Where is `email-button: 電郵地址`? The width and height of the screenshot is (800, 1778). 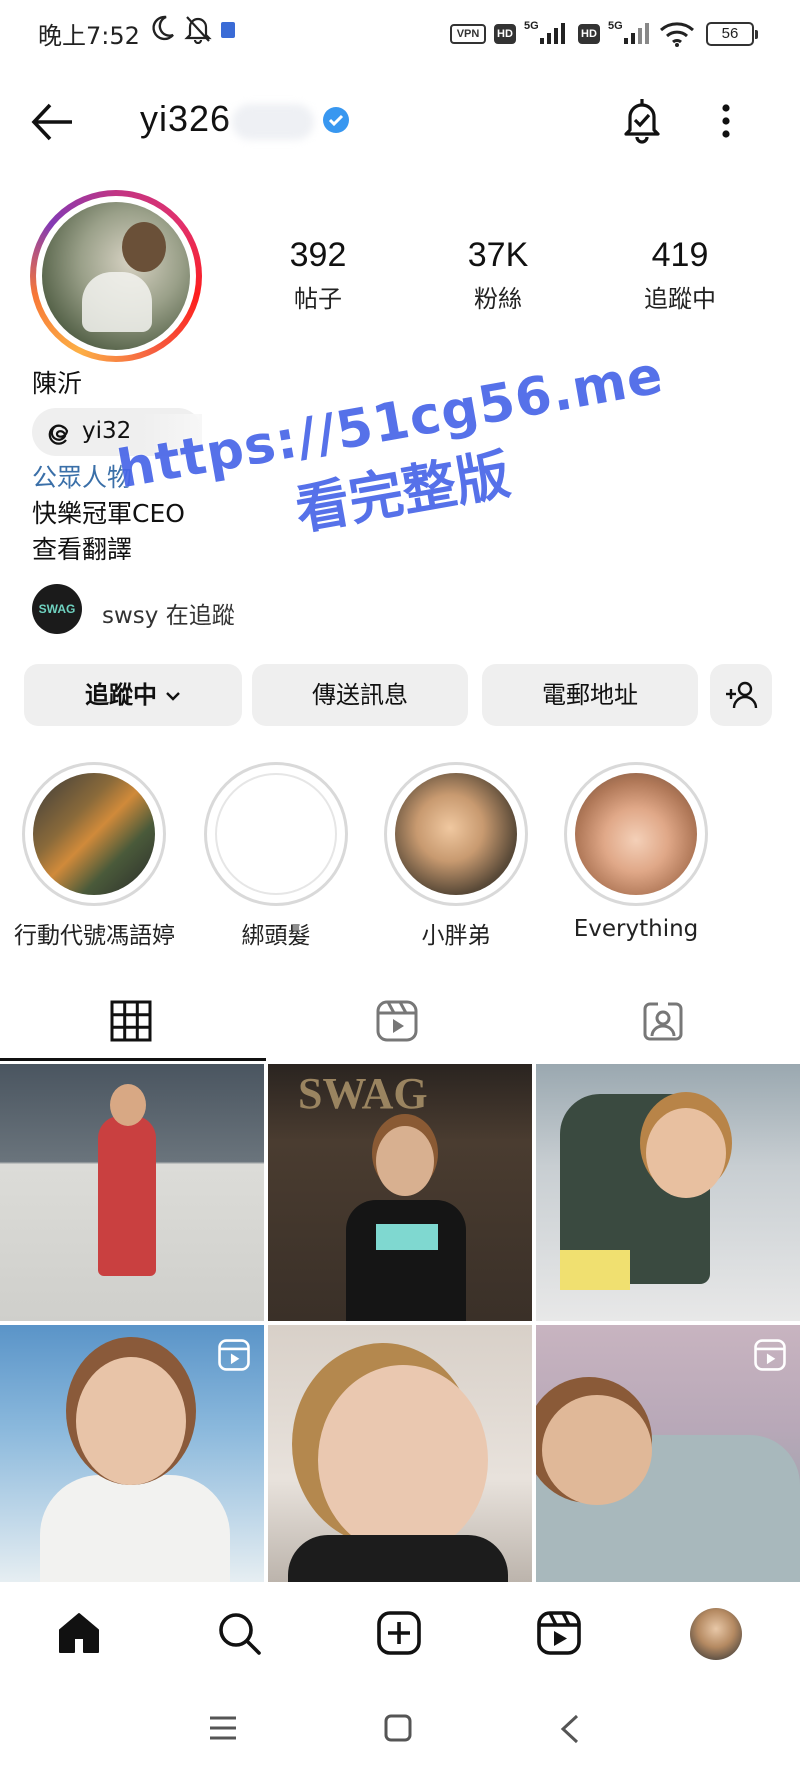 email-button: 電郵地址 is located at coordinates (590, 695).